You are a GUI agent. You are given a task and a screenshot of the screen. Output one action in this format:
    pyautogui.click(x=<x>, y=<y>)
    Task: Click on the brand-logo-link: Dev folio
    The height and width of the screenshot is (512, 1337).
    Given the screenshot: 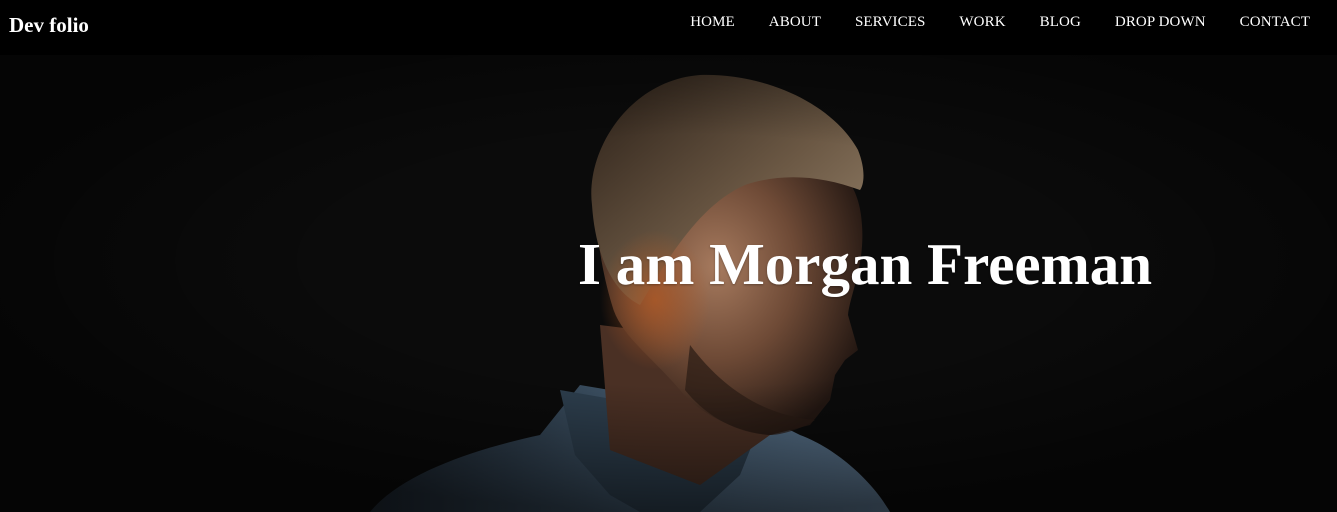 What is the action you would take?
    pyautogui.click(x=49, y=25)
    